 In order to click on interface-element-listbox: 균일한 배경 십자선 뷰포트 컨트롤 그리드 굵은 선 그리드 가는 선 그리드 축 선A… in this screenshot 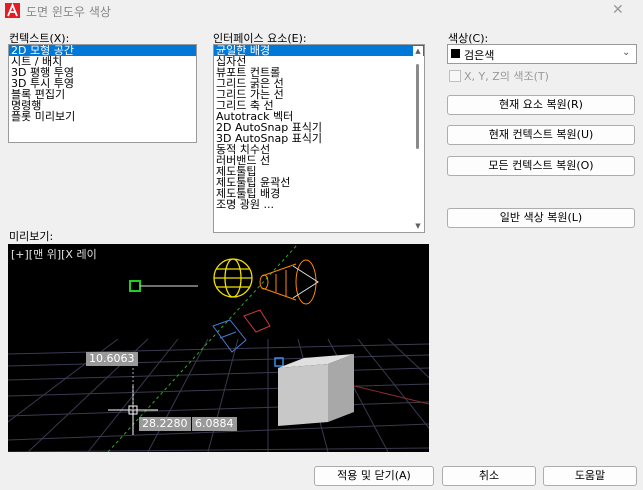, I will do `click(319, 138)`.